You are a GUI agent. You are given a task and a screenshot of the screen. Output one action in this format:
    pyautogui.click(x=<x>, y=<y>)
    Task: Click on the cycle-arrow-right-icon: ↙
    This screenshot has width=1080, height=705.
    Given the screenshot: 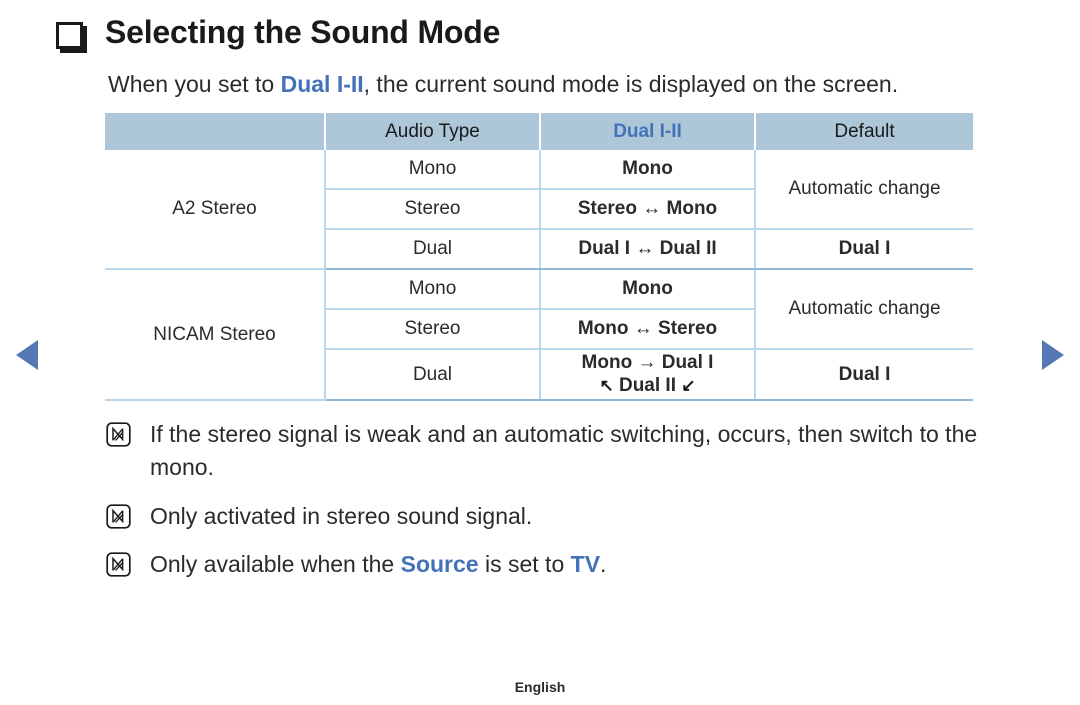 What is the action you would take?
    pyautogui.click(x=688, y=385)
    